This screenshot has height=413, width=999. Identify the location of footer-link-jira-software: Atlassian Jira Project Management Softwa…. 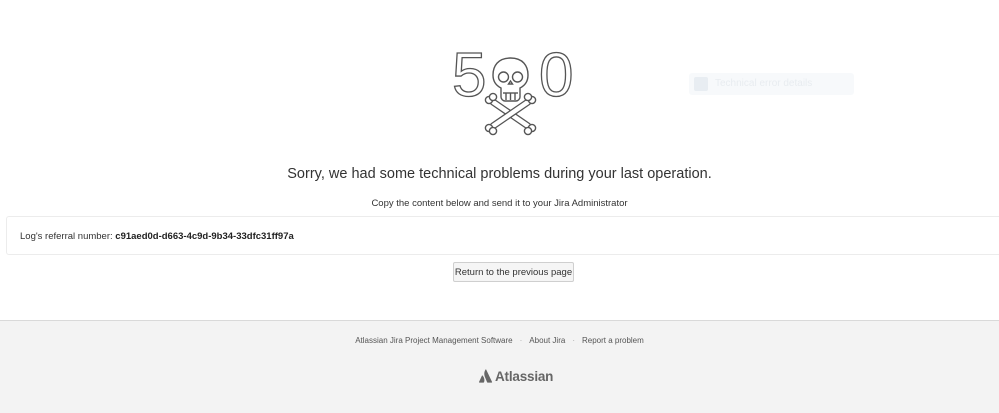
(433, 340).